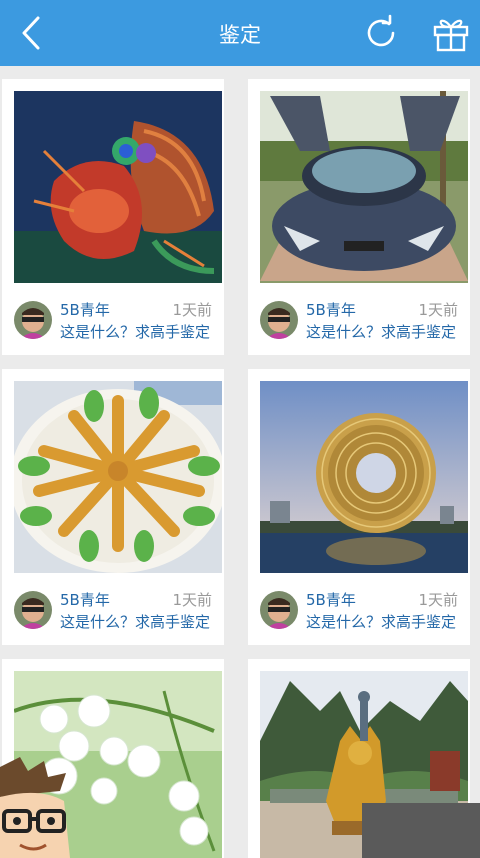 This screenshot has width=480, height=858. I want to click on sports-car-photo, so click(364, 187).